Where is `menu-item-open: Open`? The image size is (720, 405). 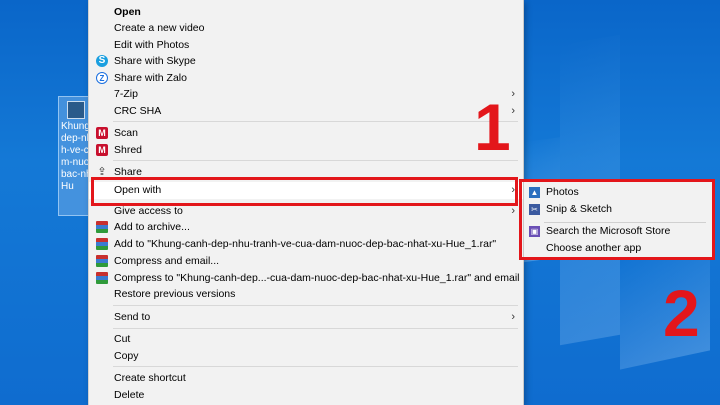
menu-item-open: Open is located at coordinates (306, 12).